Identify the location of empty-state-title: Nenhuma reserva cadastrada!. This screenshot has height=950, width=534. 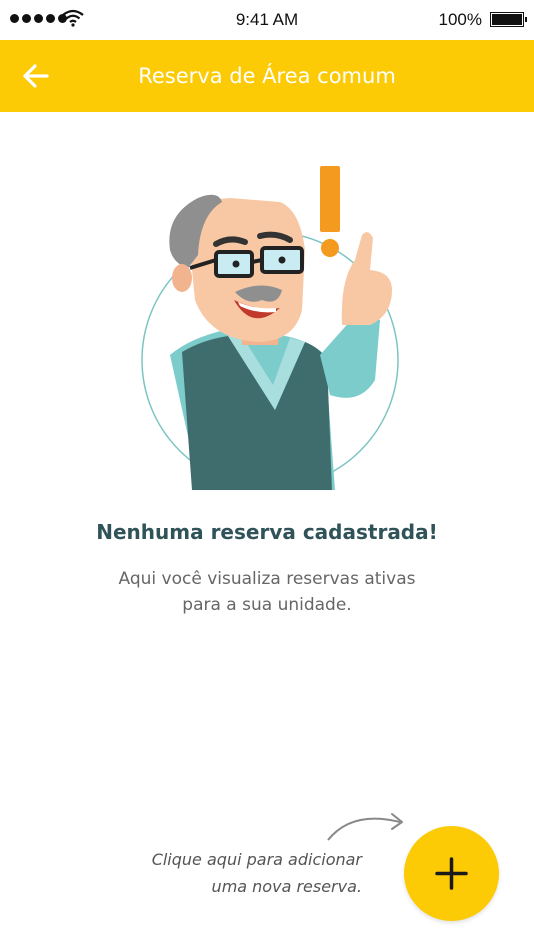
(267, 532).